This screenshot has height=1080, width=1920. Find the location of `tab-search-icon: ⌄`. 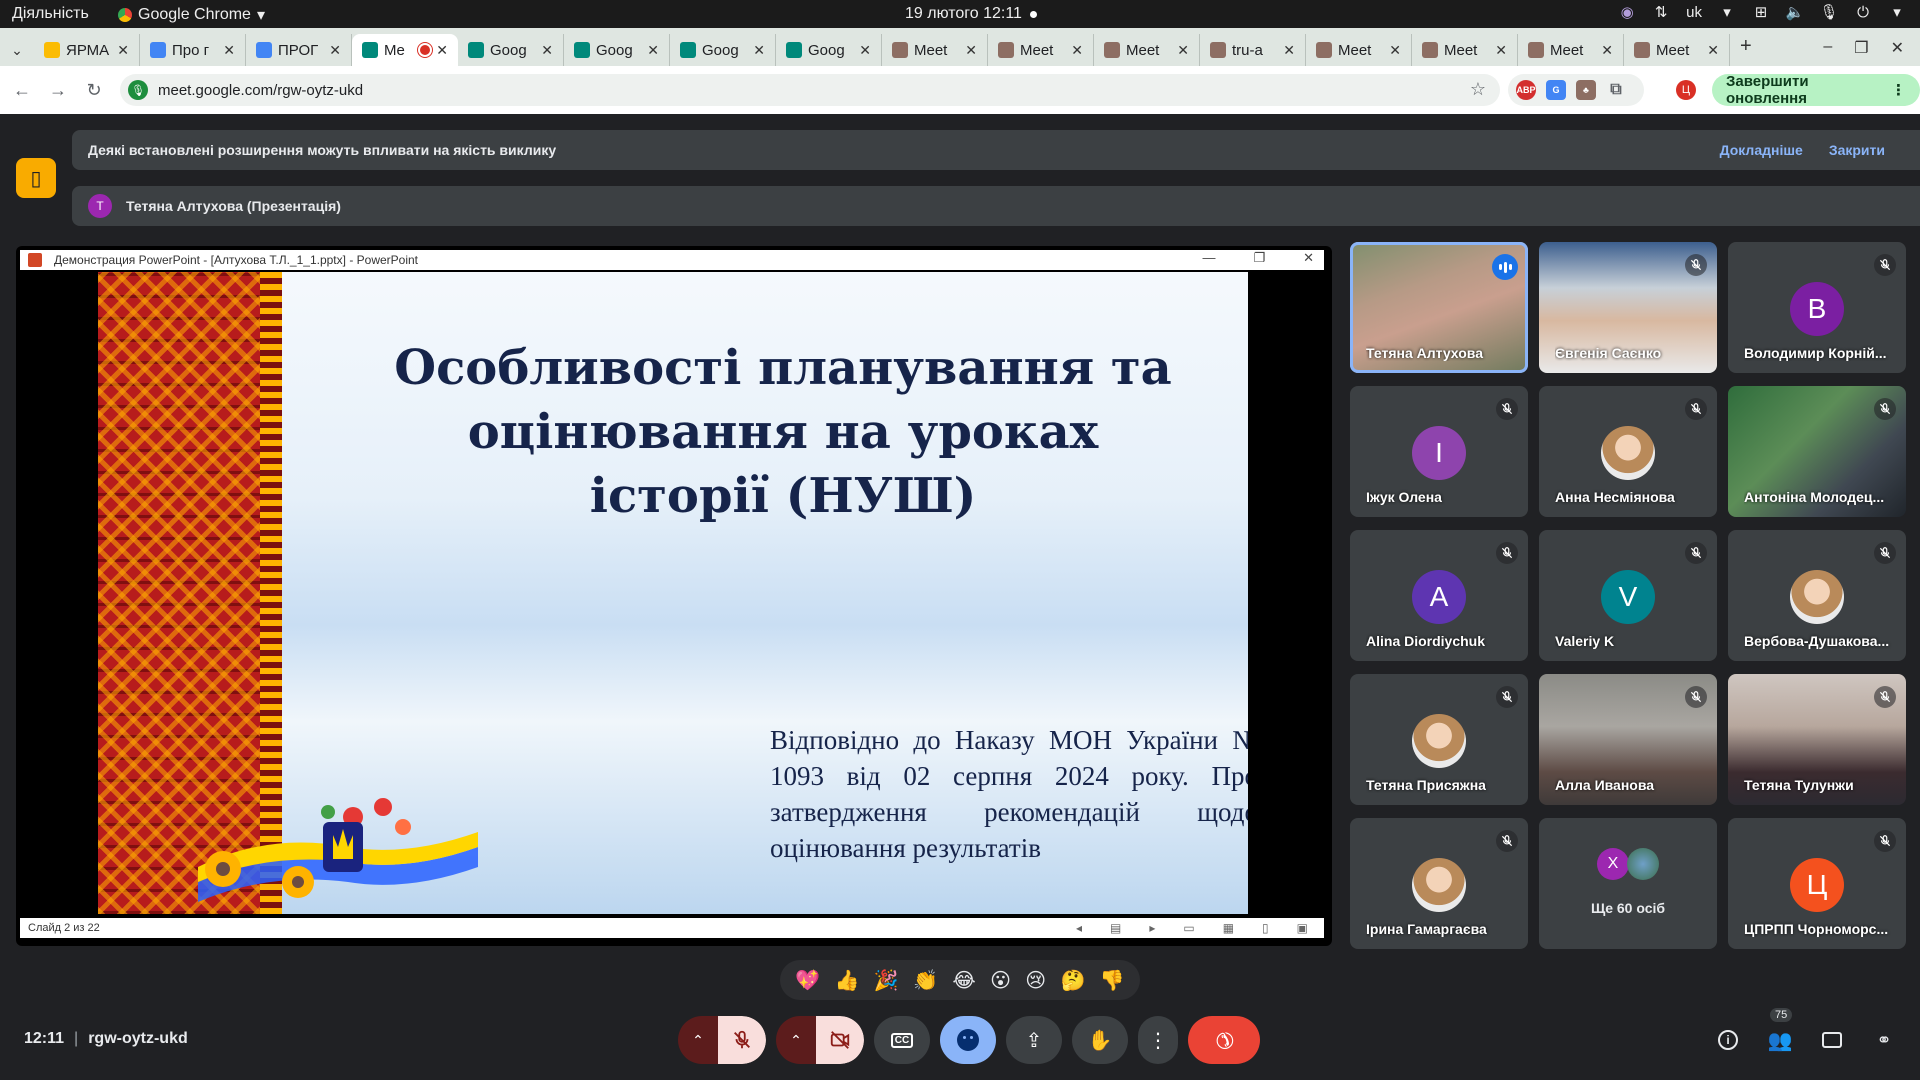

tab-search-icon: ⌄ is located at coordinates (17, 50).